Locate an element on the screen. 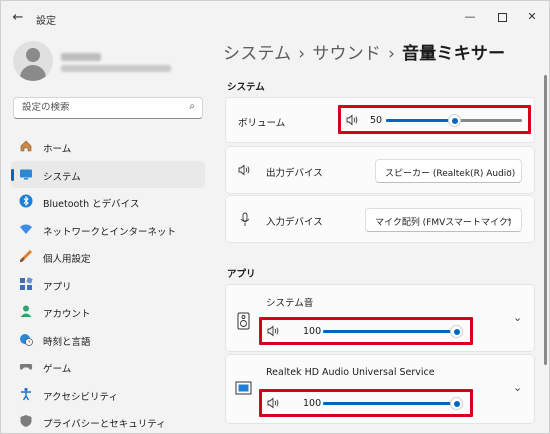 Image resolution: width=550 pixels, height=434 pixels. system-icon is located at coordinates (26, 174).